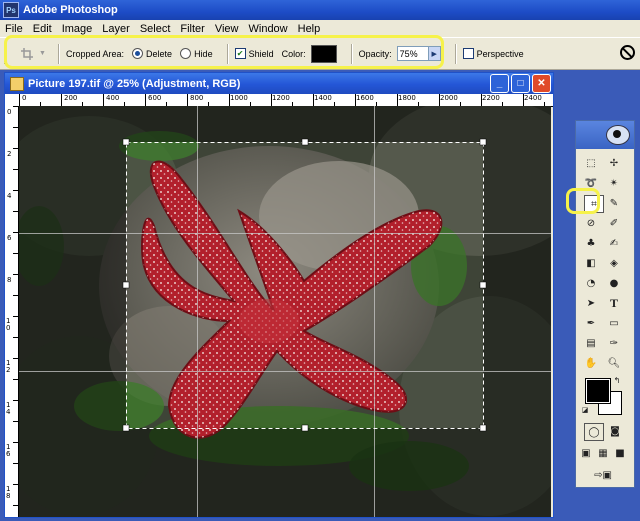 This screenshot has height=521, width=640. What do you see at coordinates (591, 283) in the screenshot?
I see `blur-tool-icon: ◔` at bounding box center [591, 283].